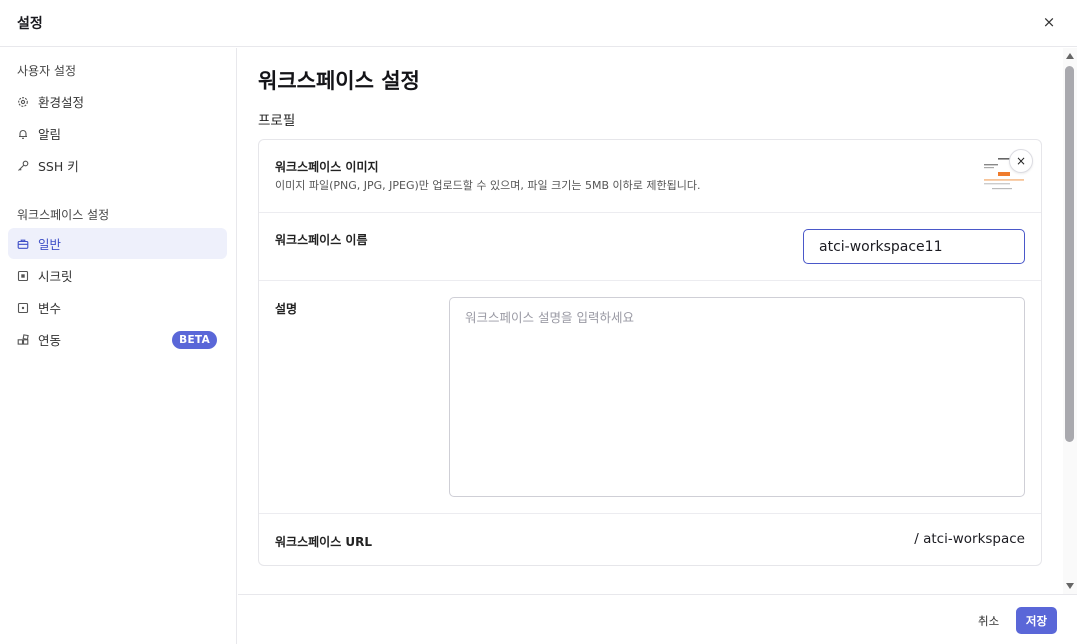  Describe the element at coordinates (63, 215) in the screenshot. I see `sidebar-section-workspace: 워크스페이스 설정` at that location.